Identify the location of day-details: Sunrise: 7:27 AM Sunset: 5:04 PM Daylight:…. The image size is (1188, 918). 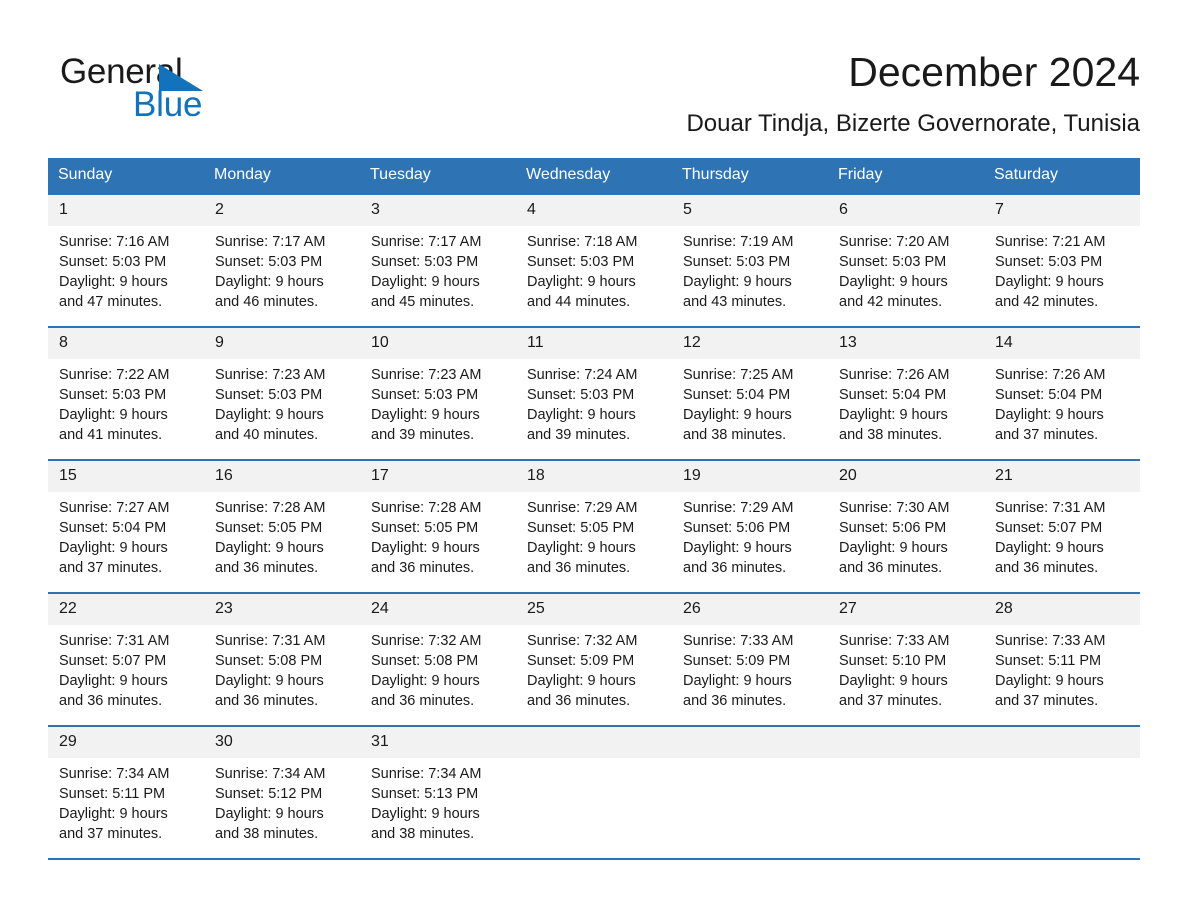
(126, 535).